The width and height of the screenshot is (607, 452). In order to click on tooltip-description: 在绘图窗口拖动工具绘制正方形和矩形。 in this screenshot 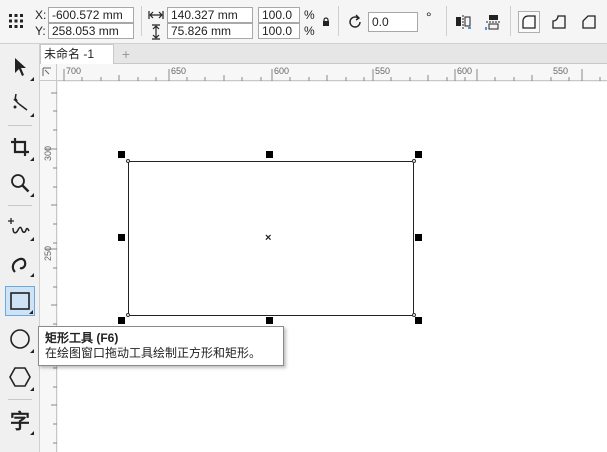, I will do `click(153, 353)`.